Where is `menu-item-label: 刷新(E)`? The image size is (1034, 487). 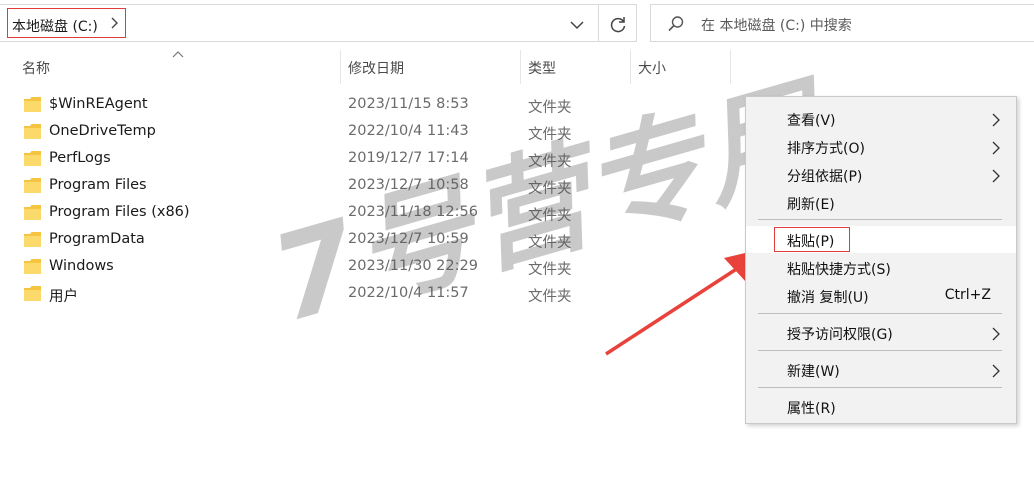
menu-item-label: 刷新(E) is located at coordinates (811, 205).